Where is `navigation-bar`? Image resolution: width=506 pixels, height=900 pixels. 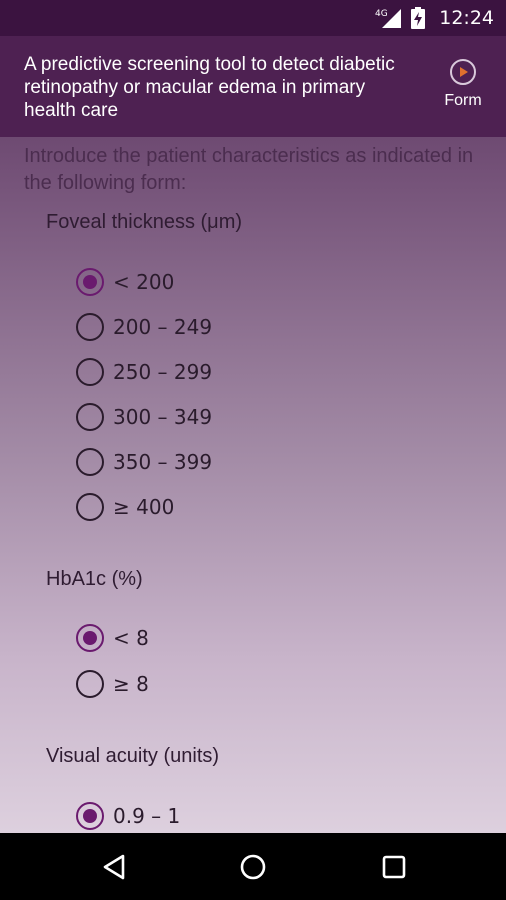 navigation-bar is located at coordinates (253, 866).